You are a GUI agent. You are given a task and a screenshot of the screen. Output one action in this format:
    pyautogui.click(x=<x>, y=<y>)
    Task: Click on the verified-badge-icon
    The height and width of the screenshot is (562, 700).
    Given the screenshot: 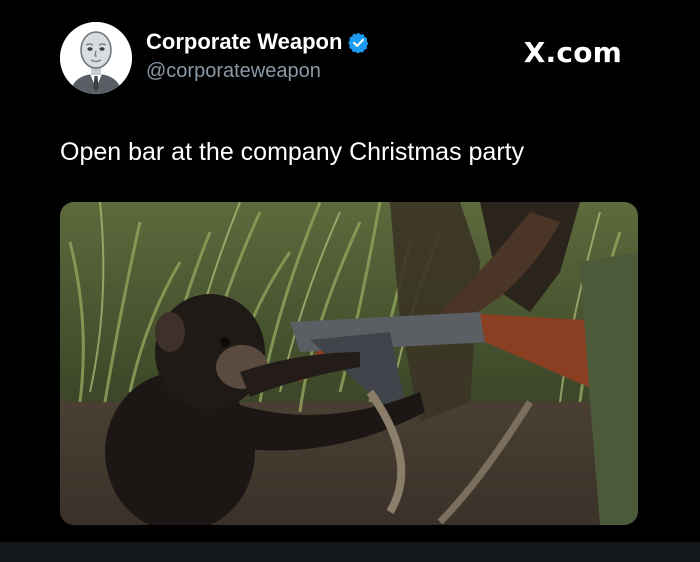 What is the action you would take?
    pyautogui.click(x=358, y=42)
    